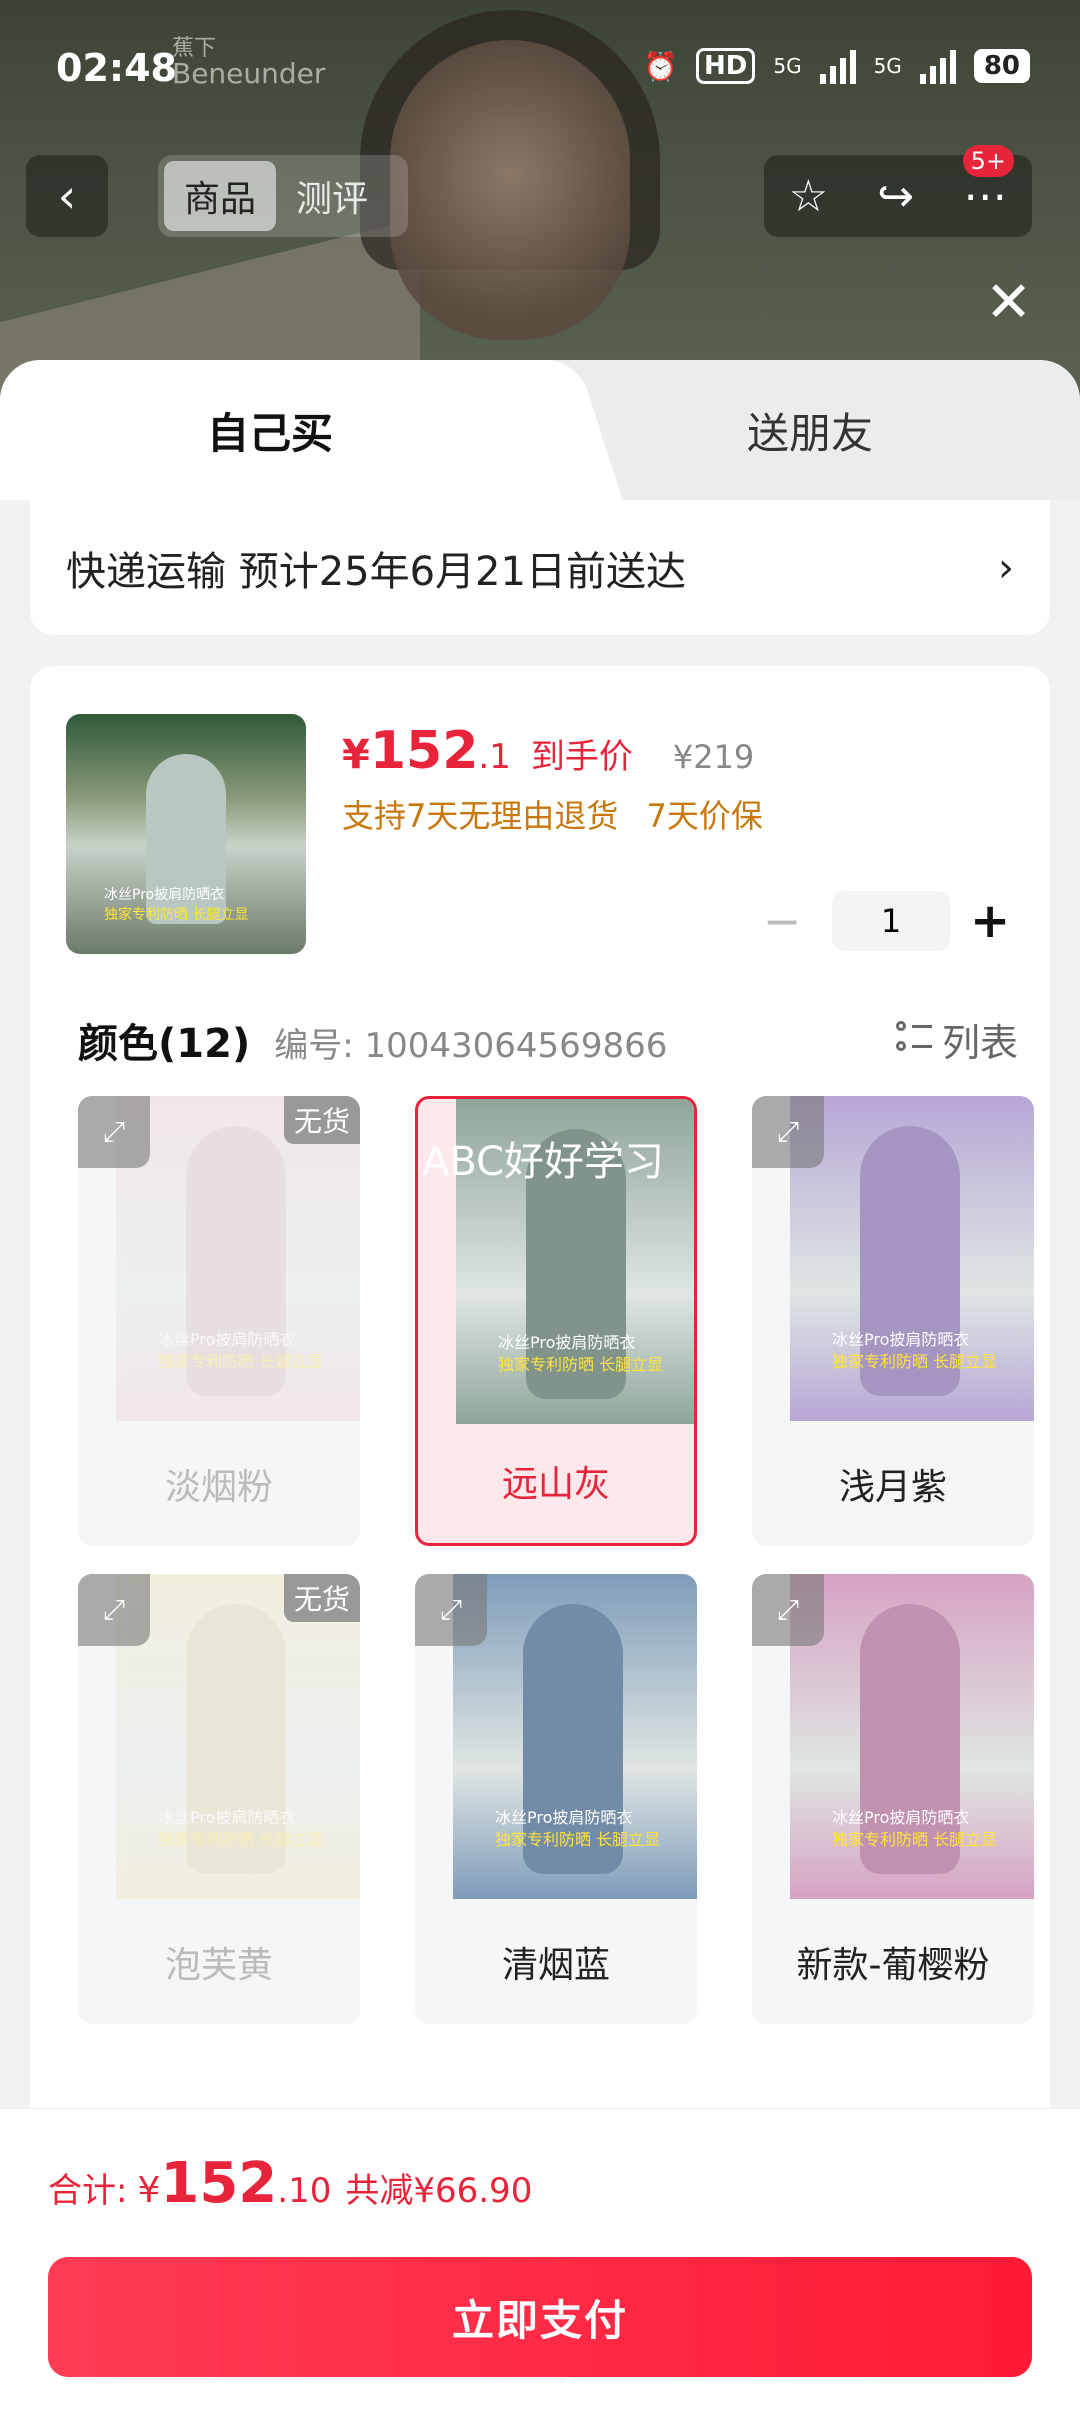  Describe the element at coordinates (332, 196) in the screenshot. I see `tab-review: 测评` at that location.